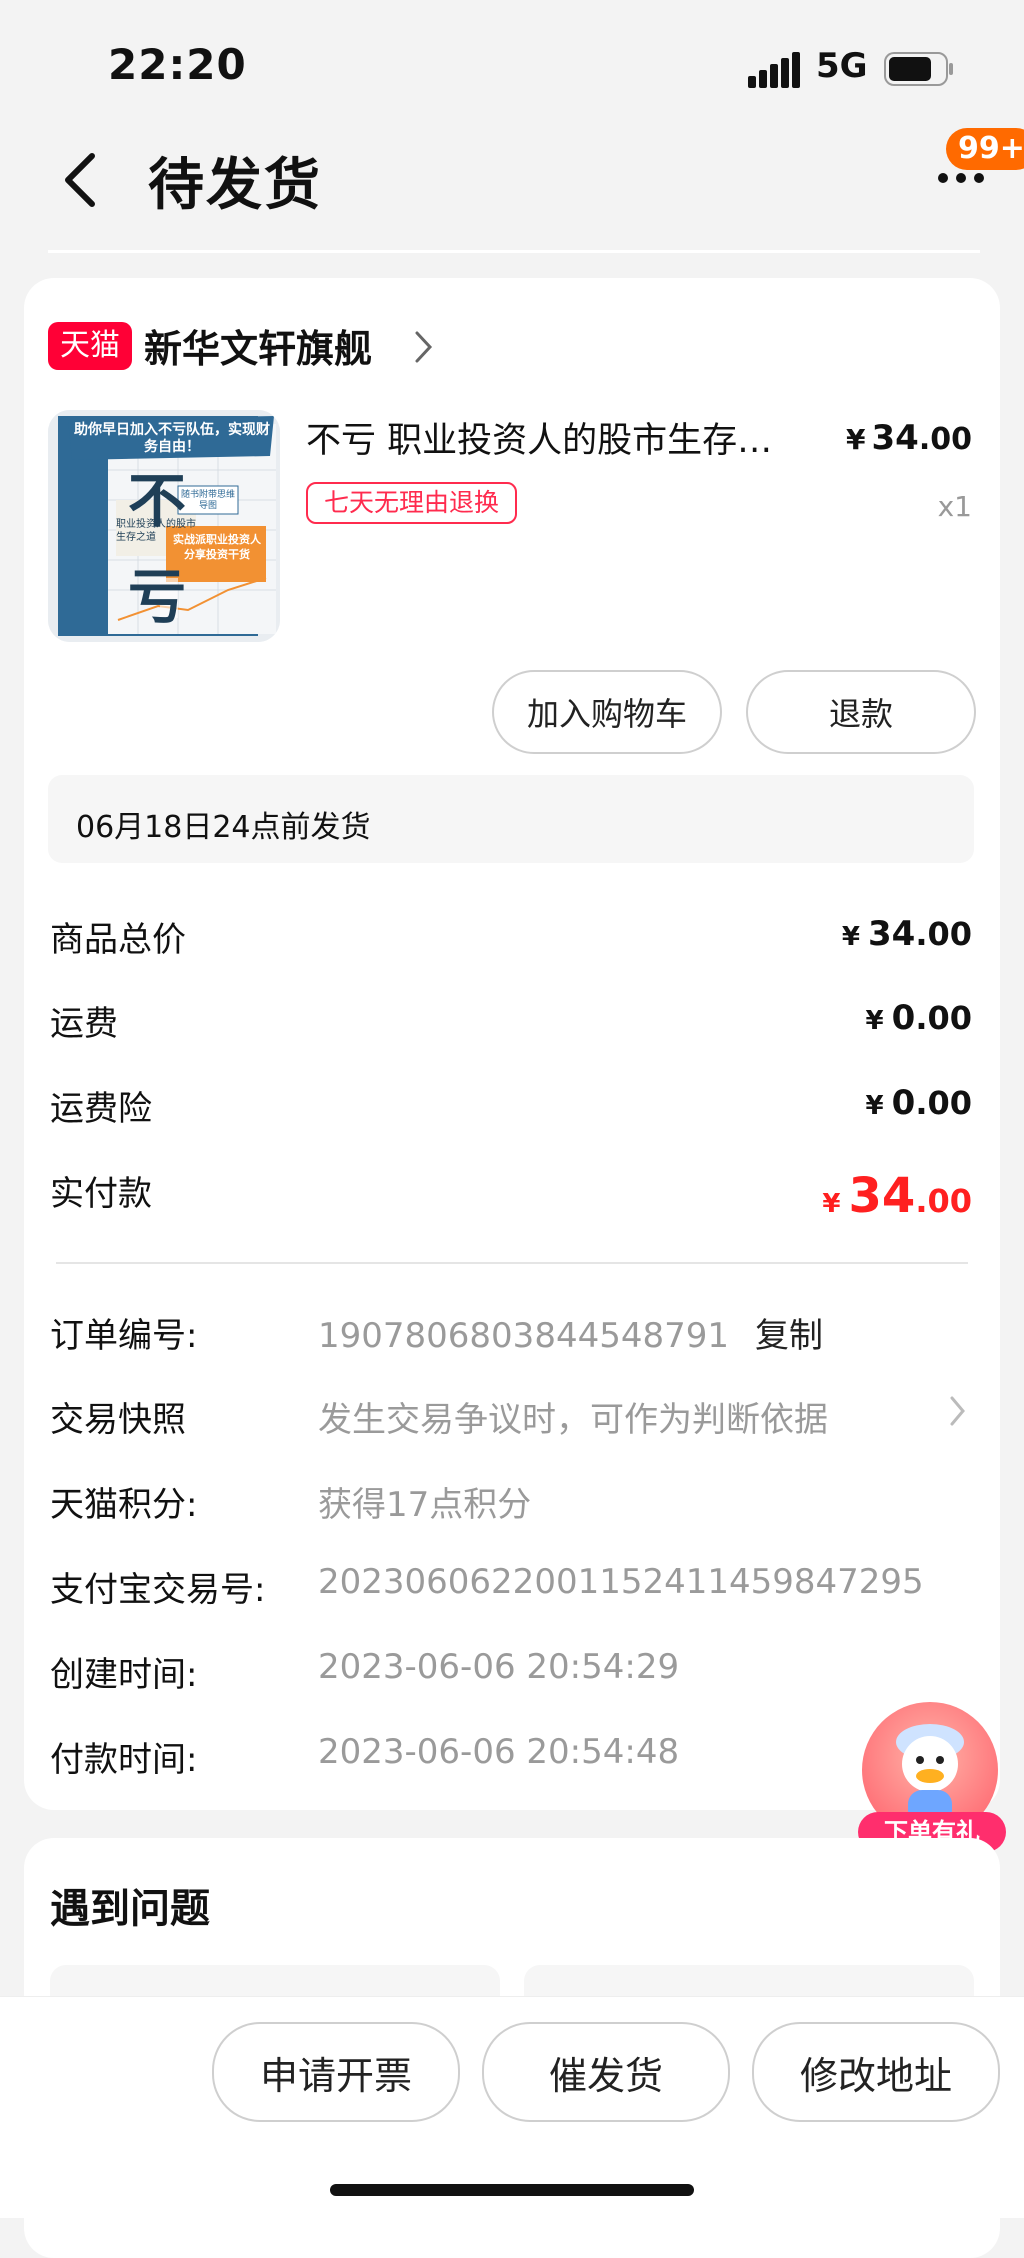  Describe the element at coordinates (124, 1505) in the screenshot. I see `info-label-points: 天猫积分:` at that location.